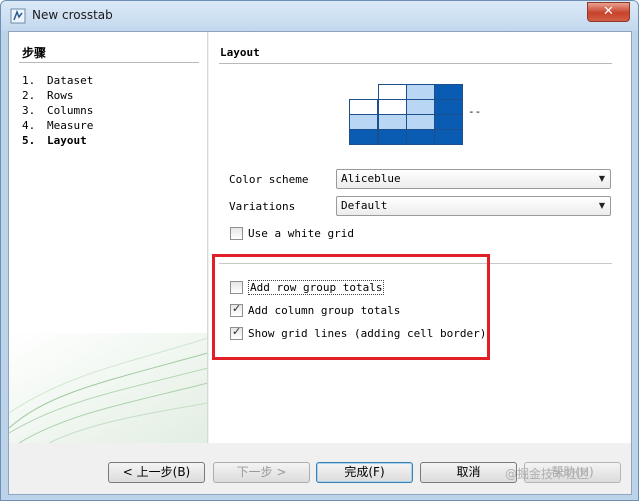 The height and width of the screenshot is (501, 639). Describe the element at coordinates (109, 62) in the screenshot. I see `steps-divider` at that location.